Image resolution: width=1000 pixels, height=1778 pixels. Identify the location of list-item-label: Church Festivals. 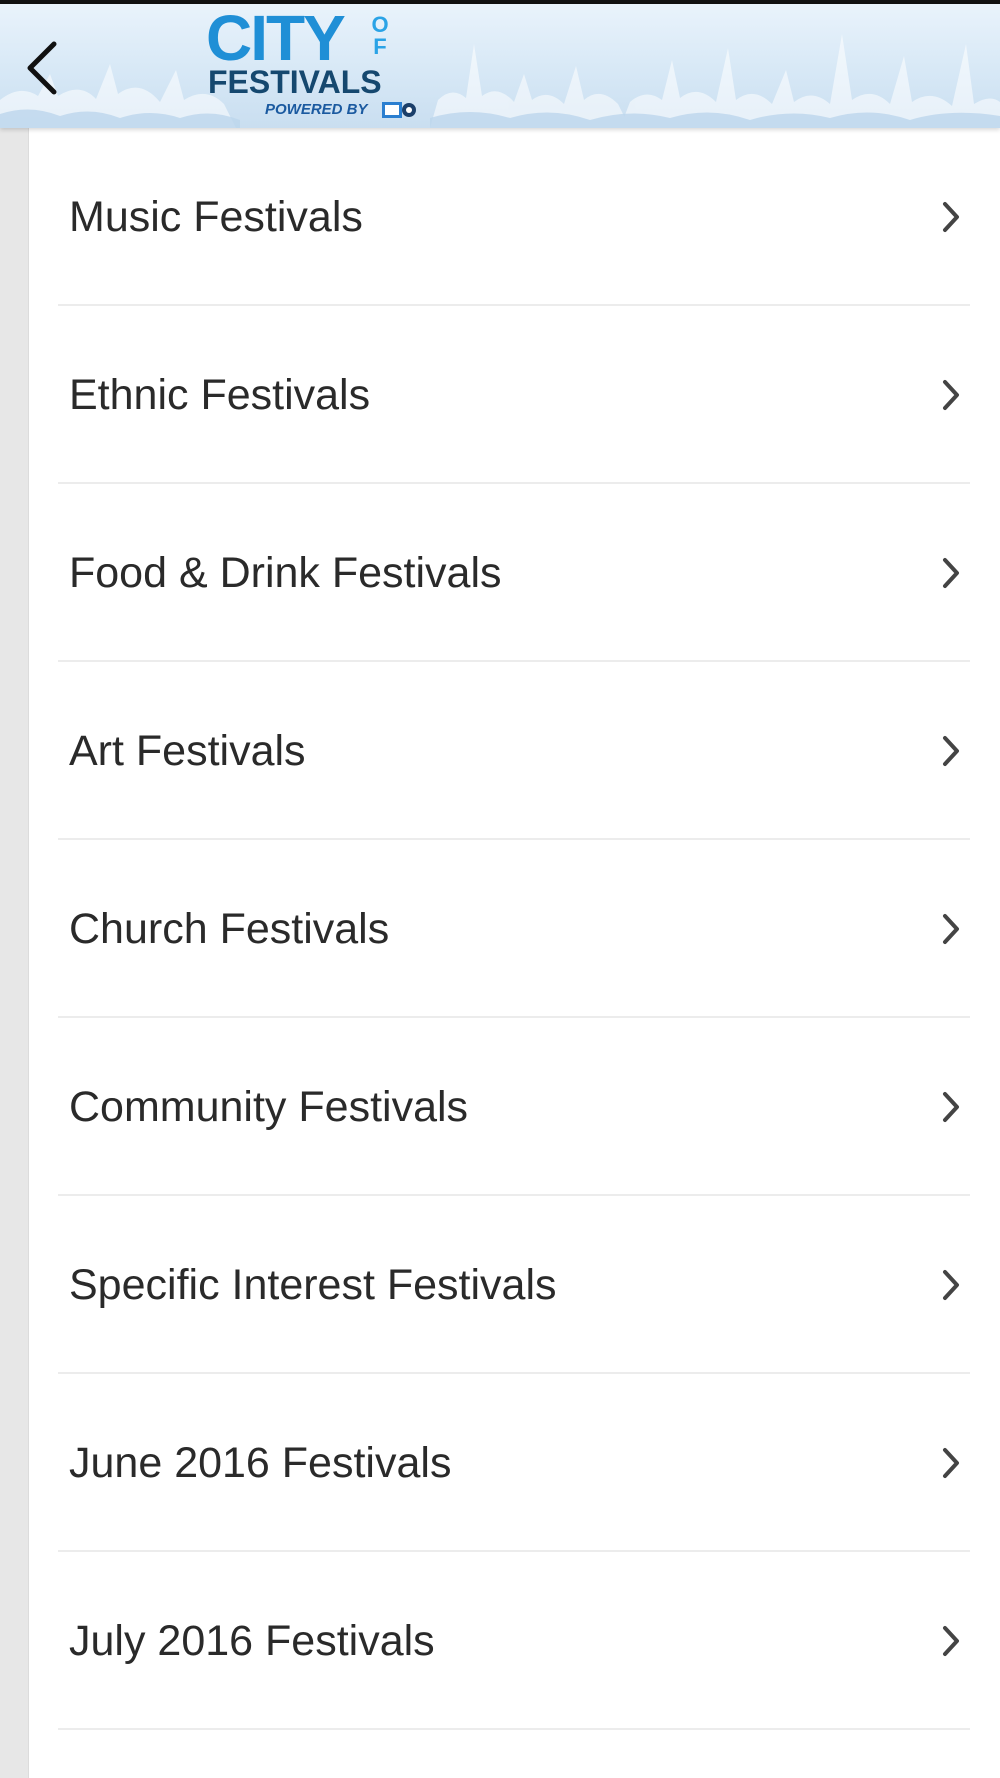
(229, 929).